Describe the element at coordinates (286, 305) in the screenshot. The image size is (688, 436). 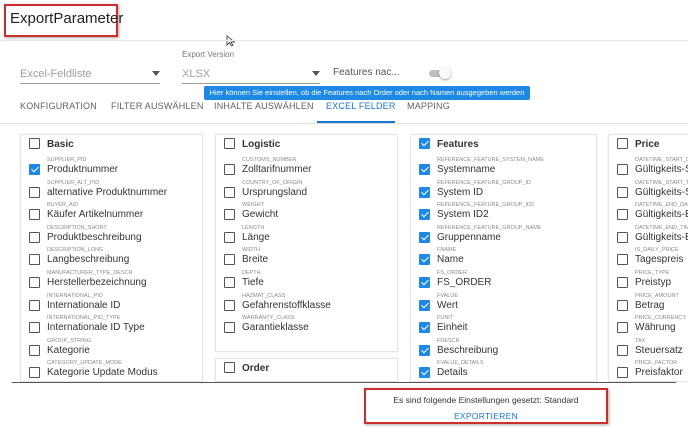
I see `field-name: Gefahrenstoffklasse` at that location.